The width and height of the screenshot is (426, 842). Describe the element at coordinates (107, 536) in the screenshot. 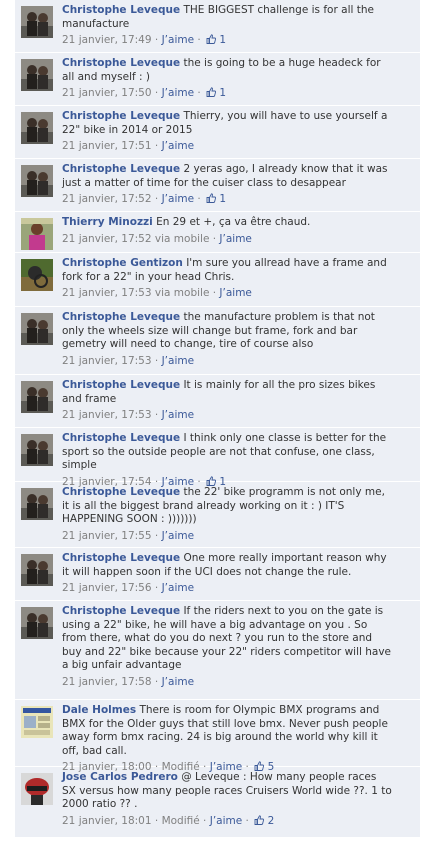

I see `comment-timestamp: 21 janvier, 17:55` at that location.